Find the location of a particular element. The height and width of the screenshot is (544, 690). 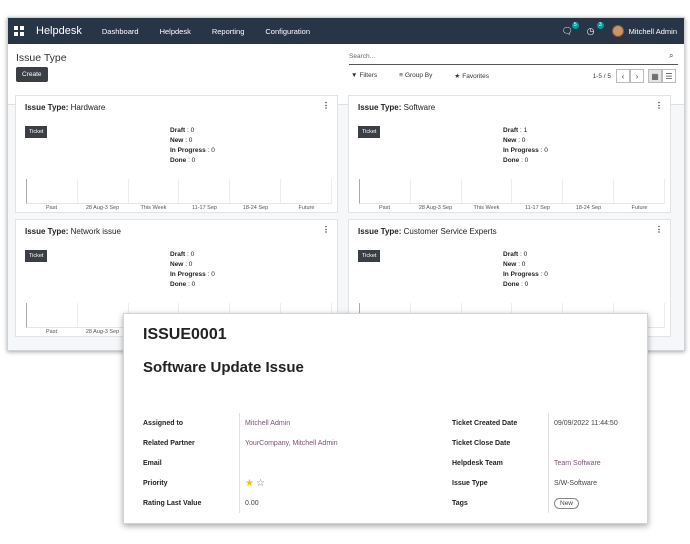

close-date-field is located at coordinates (551, 443).